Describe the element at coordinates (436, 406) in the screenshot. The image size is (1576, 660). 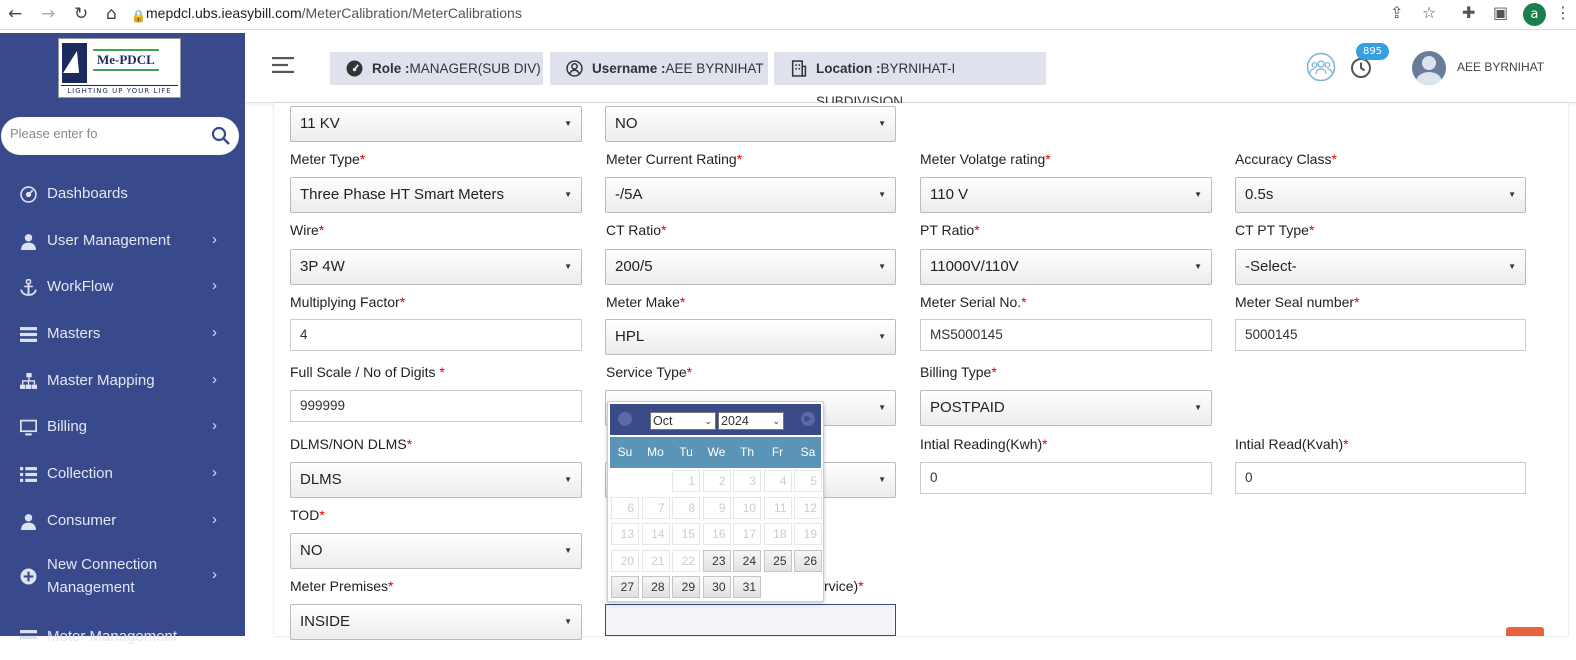
I see `full-scale-input: 999999` at that location.